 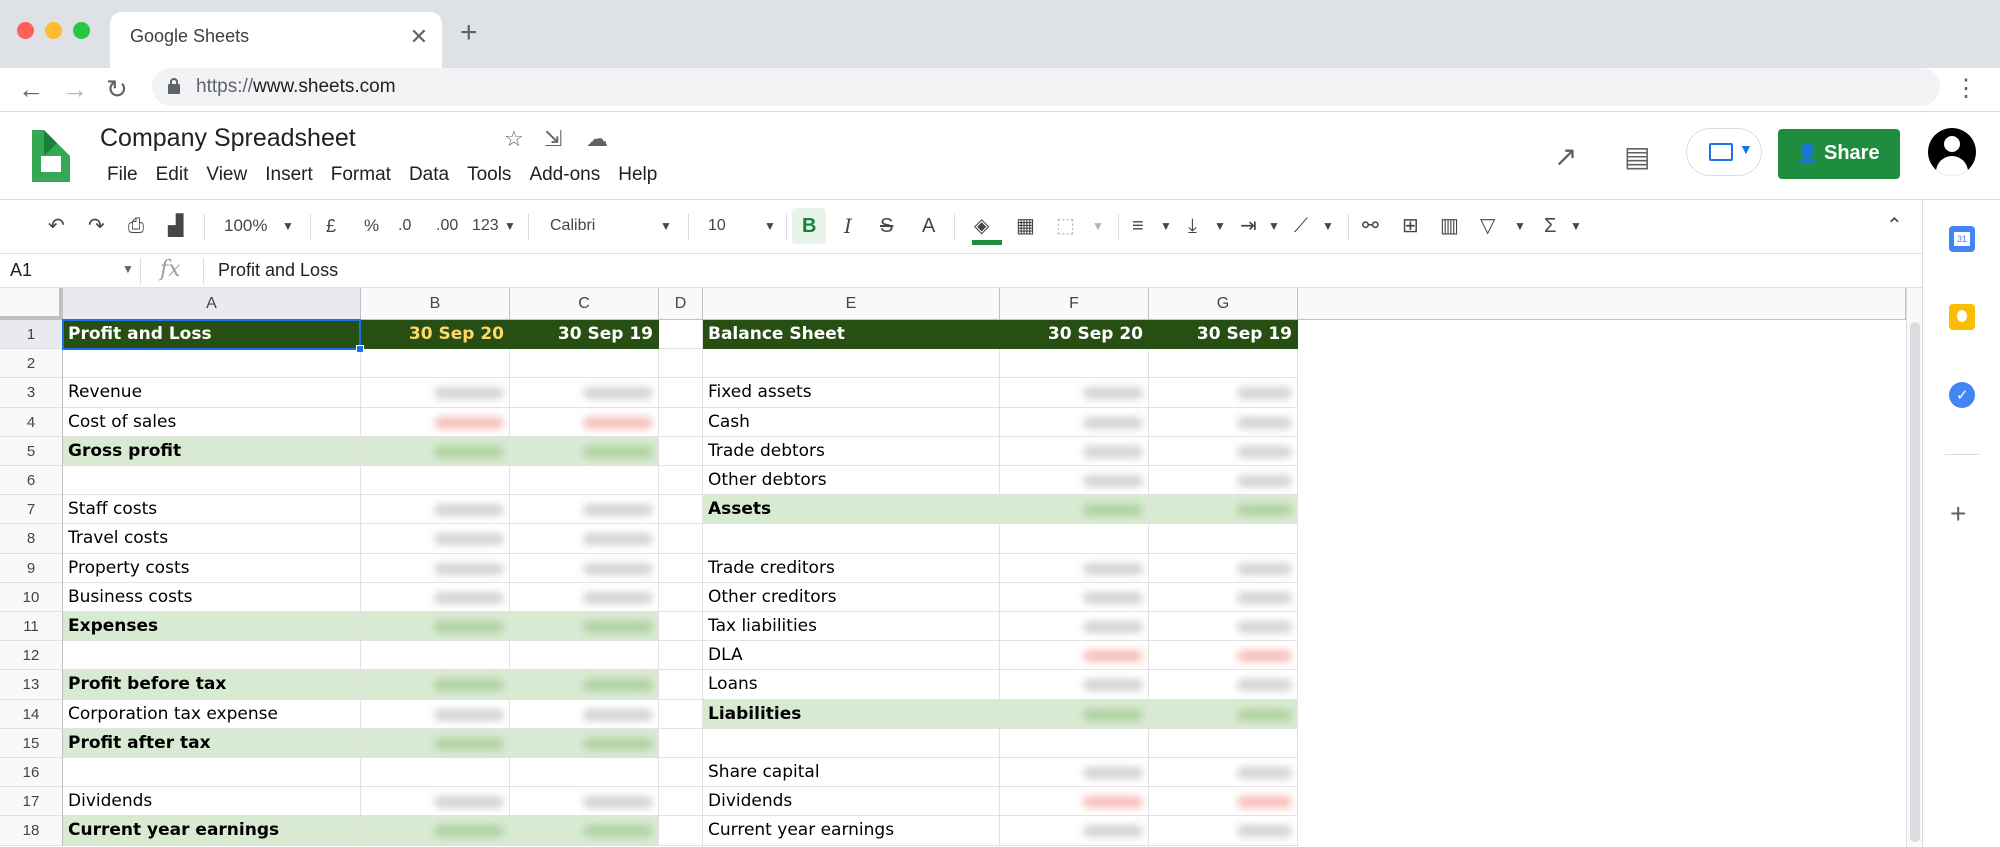 I want to click on increase-decimal-button: .00, so click(x=447, y=226).